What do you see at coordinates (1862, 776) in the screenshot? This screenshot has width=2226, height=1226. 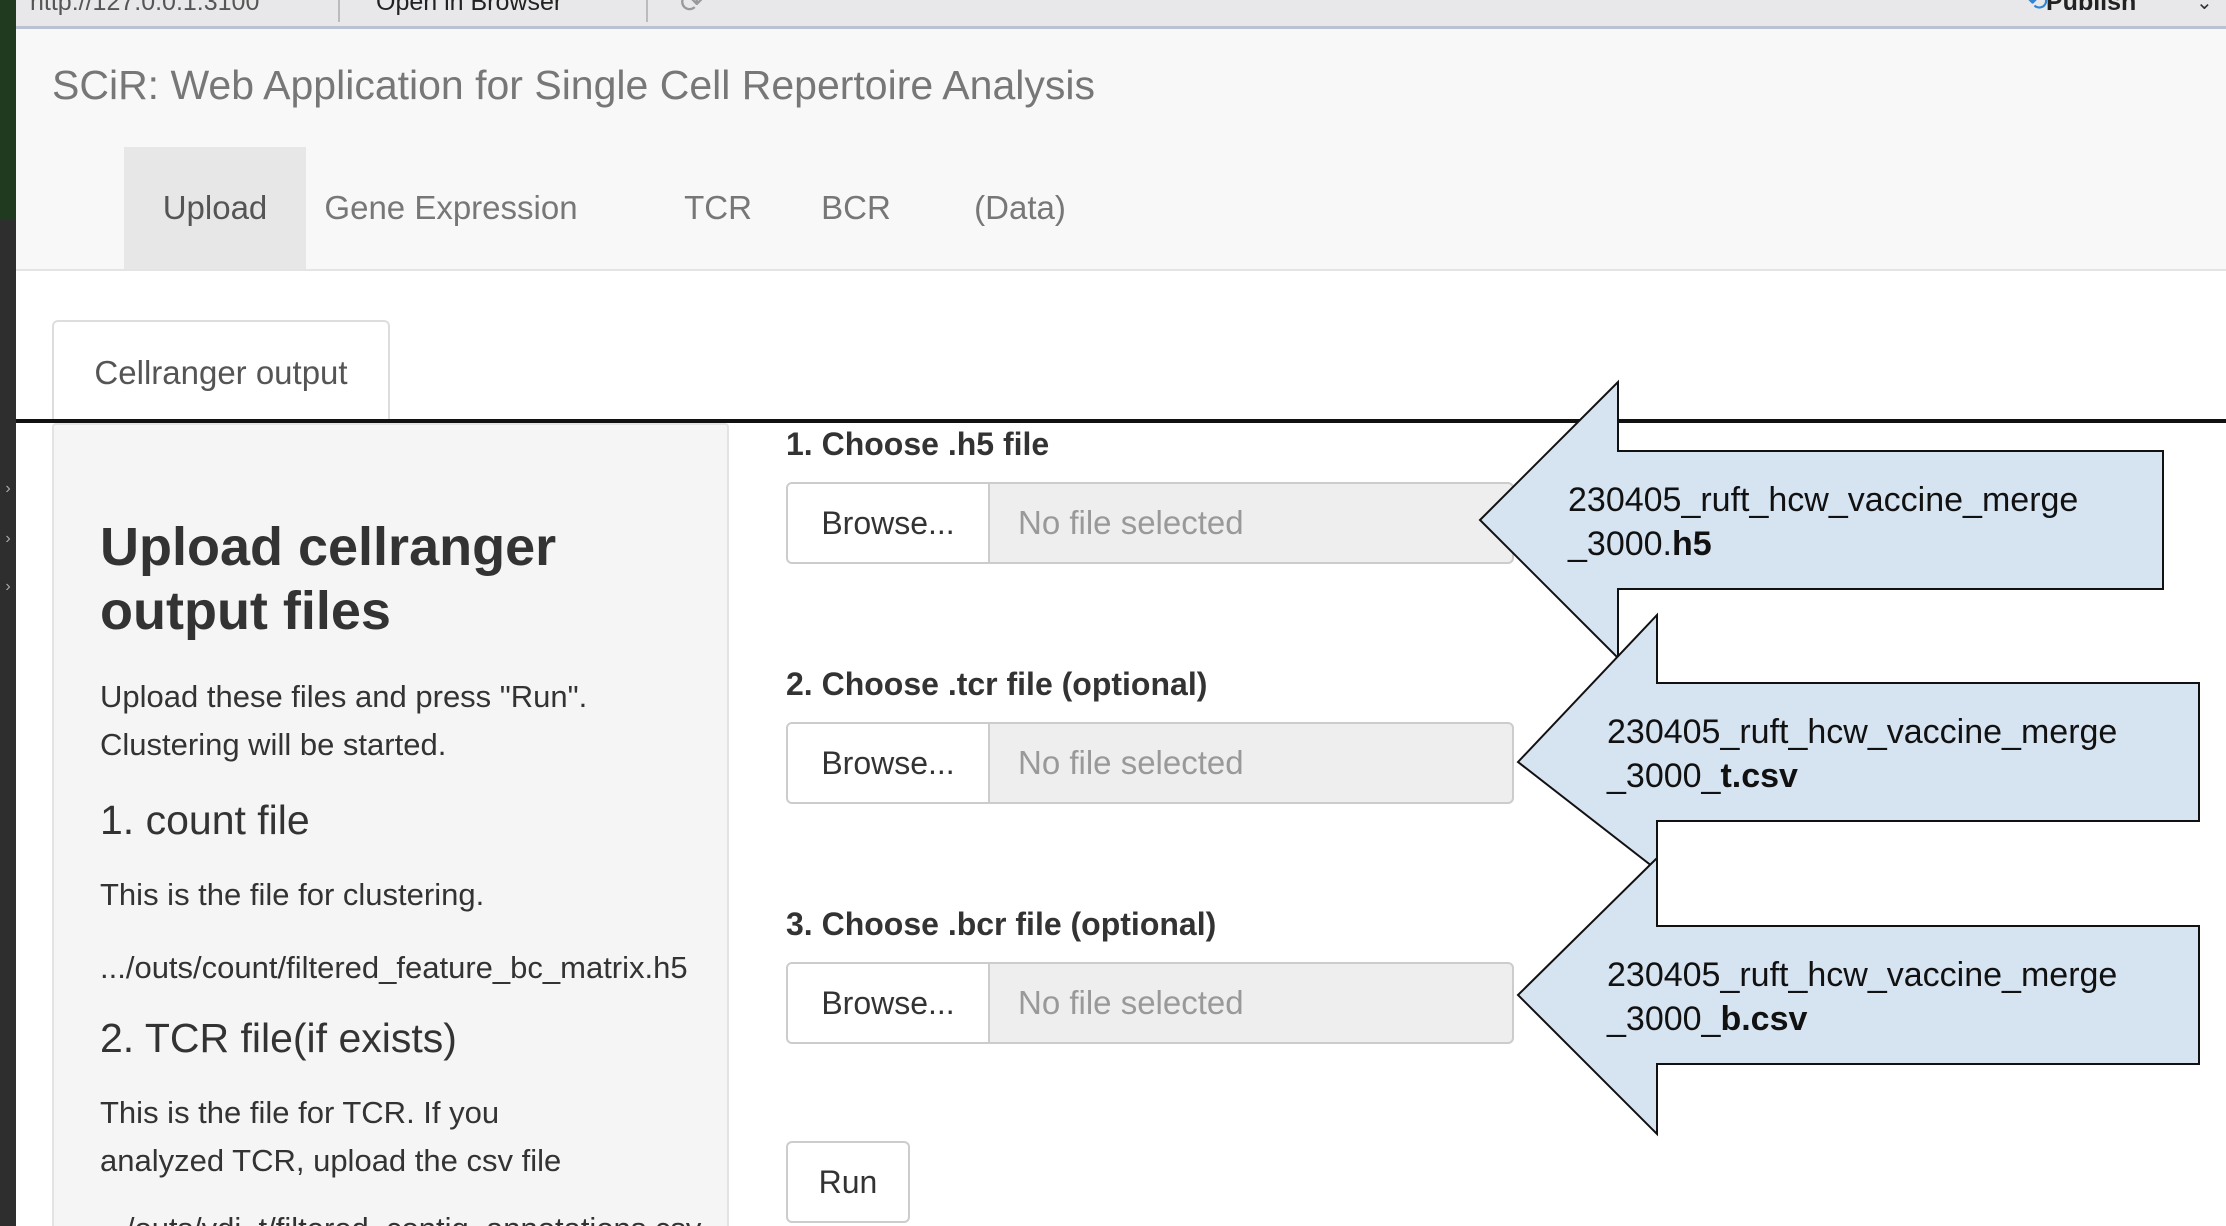 I see `callout-line: _3000_t.csv` at bounding box center [1862, 776].